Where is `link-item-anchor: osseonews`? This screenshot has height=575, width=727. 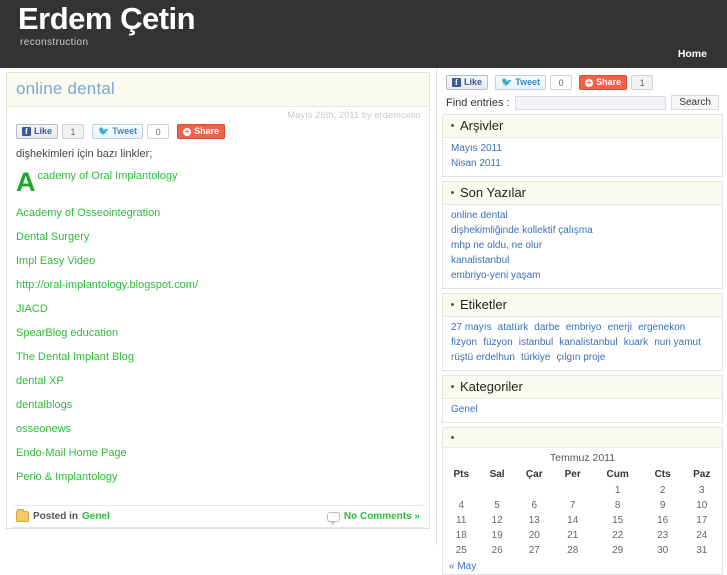 link-item-anchor: osseonews is located at coordinates (43, 429).